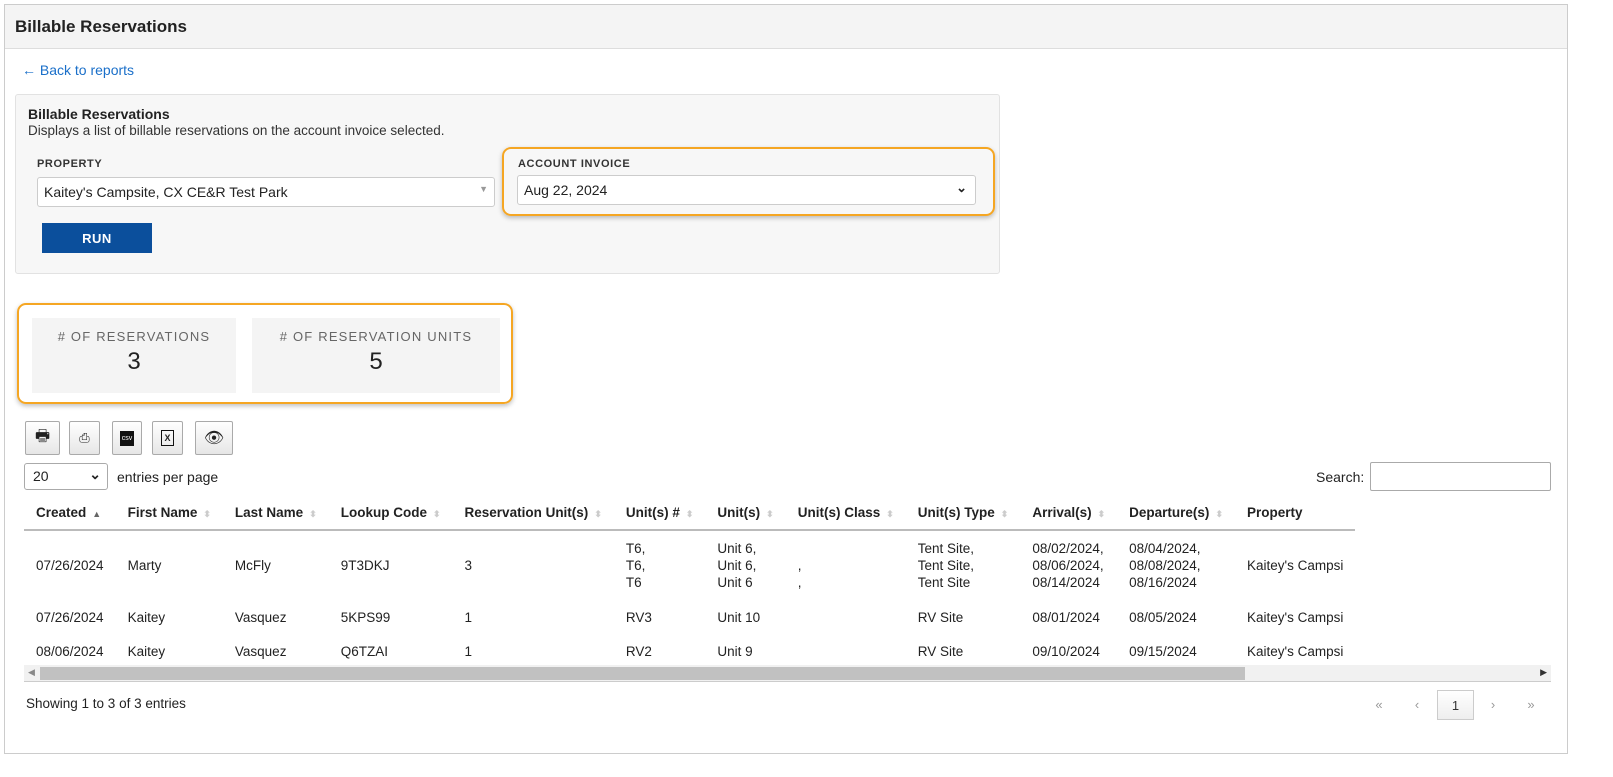 This screenshot has height=777, width=1613. What do you see at coordinates (748, 181) in the screenshot?
I see `invoice-highlight` at bounding box center [748, 181].